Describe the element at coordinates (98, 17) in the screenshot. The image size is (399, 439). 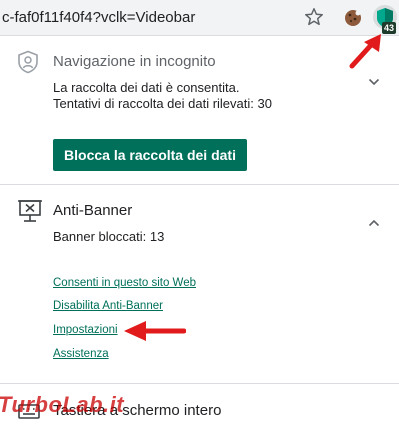
I see `url-text: c-faf0f11f40f4?vclk=Videobar` at that location.